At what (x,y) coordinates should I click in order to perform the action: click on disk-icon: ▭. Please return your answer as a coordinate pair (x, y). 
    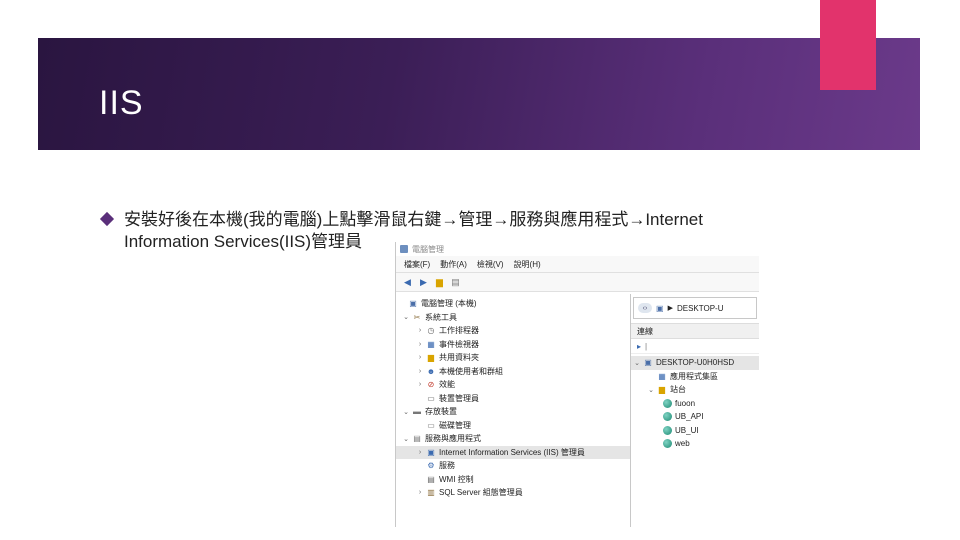
    Looking at the image, I should click on (431, 425).